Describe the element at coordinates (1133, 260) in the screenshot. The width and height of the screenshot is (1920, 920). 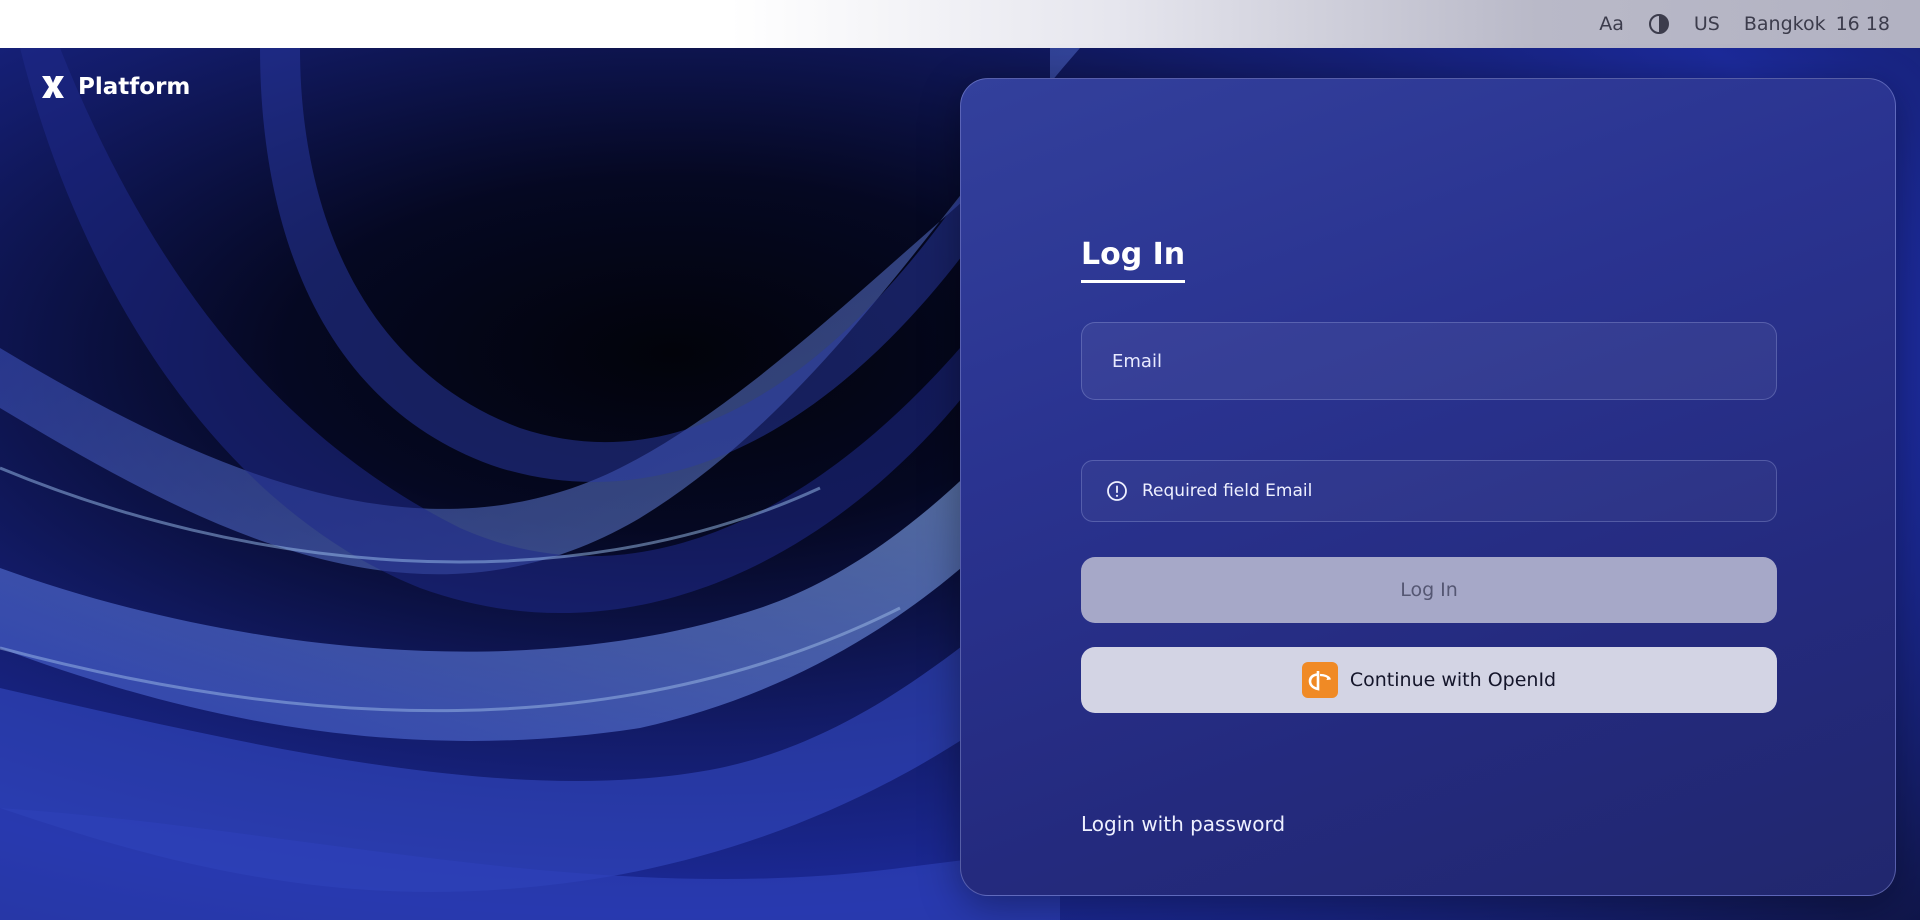
I see `tab-login: Log In` at that location.